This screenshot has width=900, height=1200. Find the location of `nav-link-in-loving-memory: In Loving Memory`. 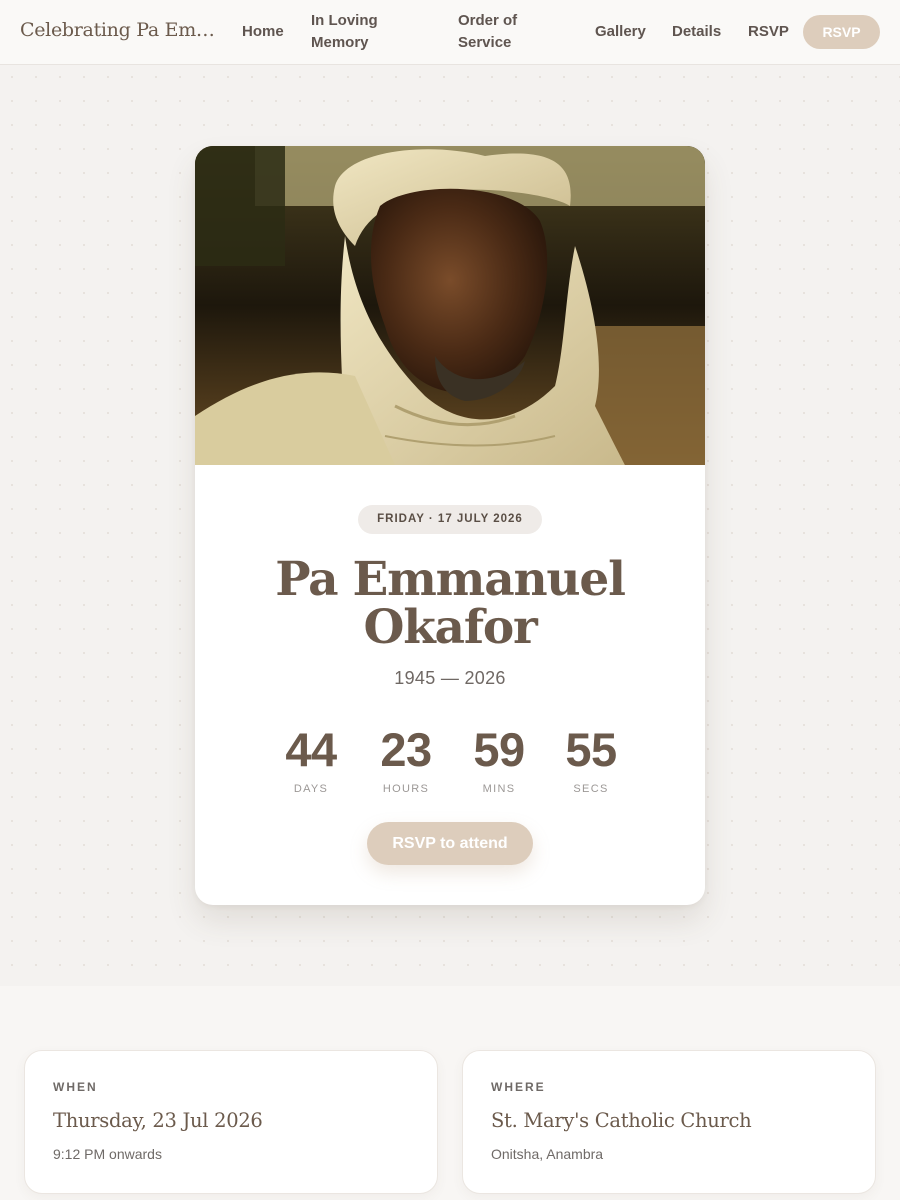

nav-link-in-loving-memory: In Loving Memory is located at coordinates (366, 32).